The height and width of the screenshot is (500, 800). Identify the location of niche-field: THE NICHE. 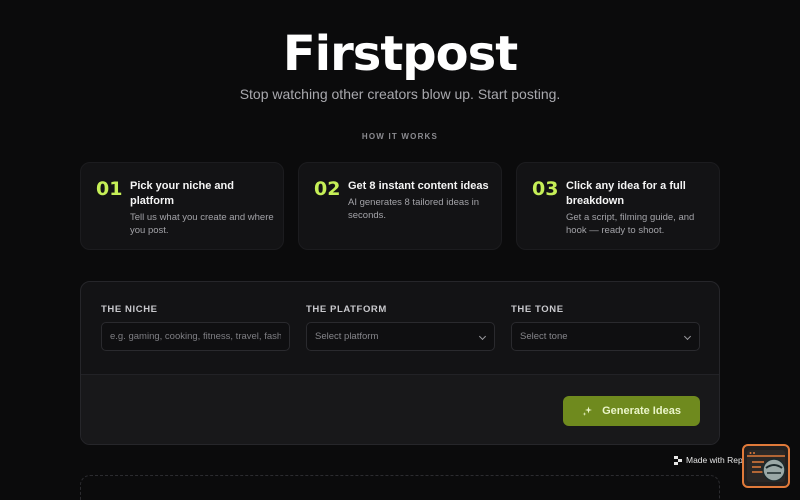
(195, 327).